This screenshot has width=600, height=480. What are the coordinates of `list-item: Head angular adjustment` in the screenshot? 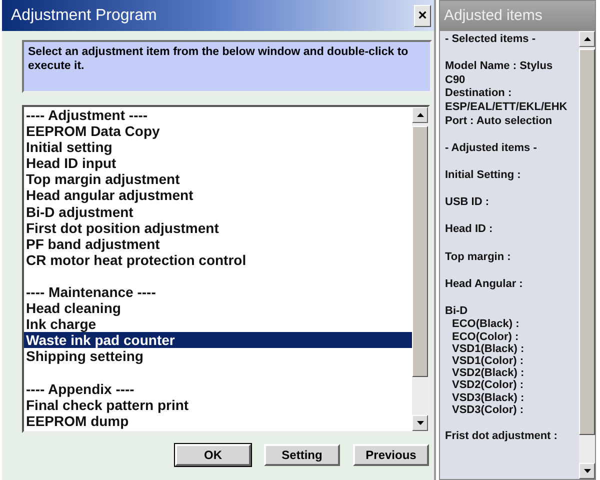 It's located at (218, 195).